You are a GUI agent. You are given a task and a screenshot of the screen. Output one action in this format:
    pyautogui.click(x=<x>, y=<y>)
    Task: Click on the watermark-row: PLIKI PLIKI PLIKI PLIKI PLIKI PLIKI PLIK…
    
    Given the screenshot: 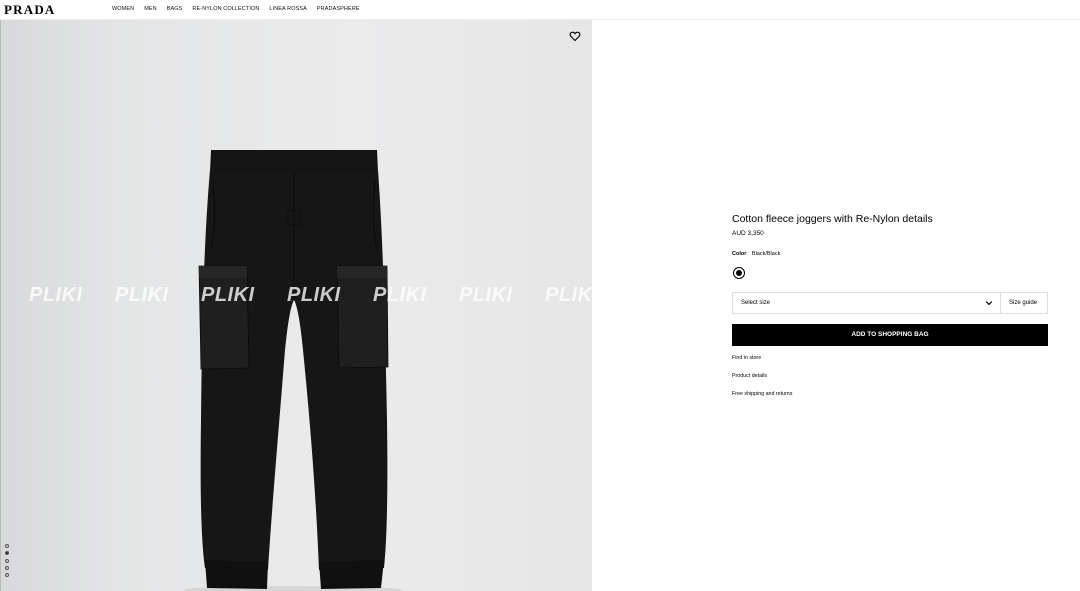 What is the action you would take?
    pyautogui.click(x=310, y=297)
    